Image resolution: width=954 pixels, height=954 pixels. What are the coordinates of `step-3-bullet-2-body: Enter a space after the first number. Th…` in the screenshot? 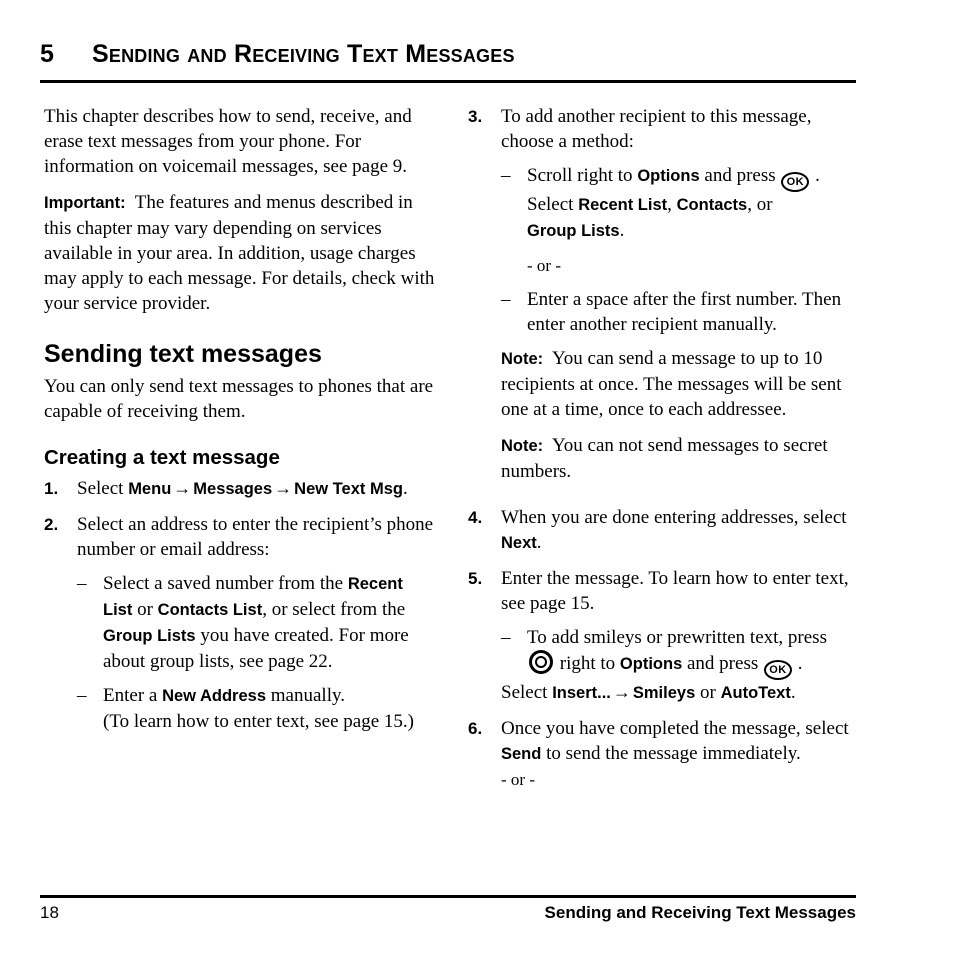 It's located at (684, 312).